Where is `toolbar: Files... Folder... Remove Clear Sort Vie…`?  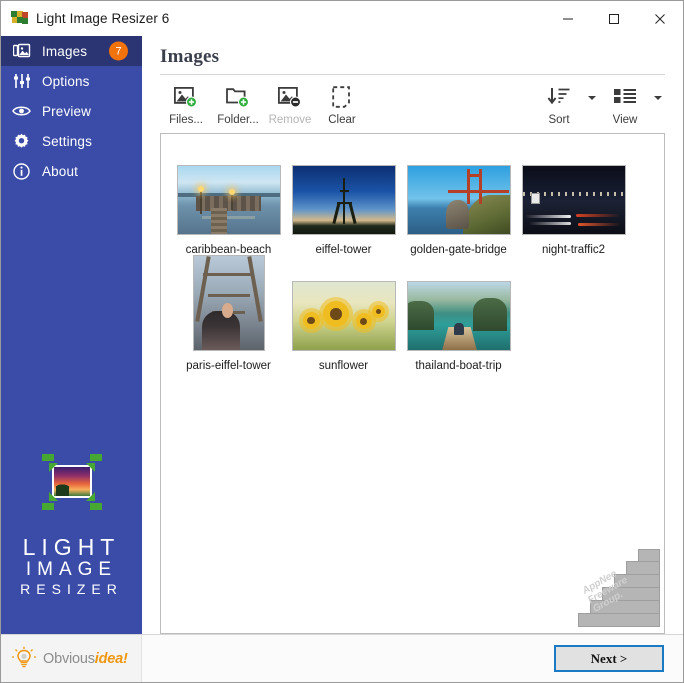
toolbar: Files... Folder... Remove Clear Sort Vie… is located at coordinates (412, 104).